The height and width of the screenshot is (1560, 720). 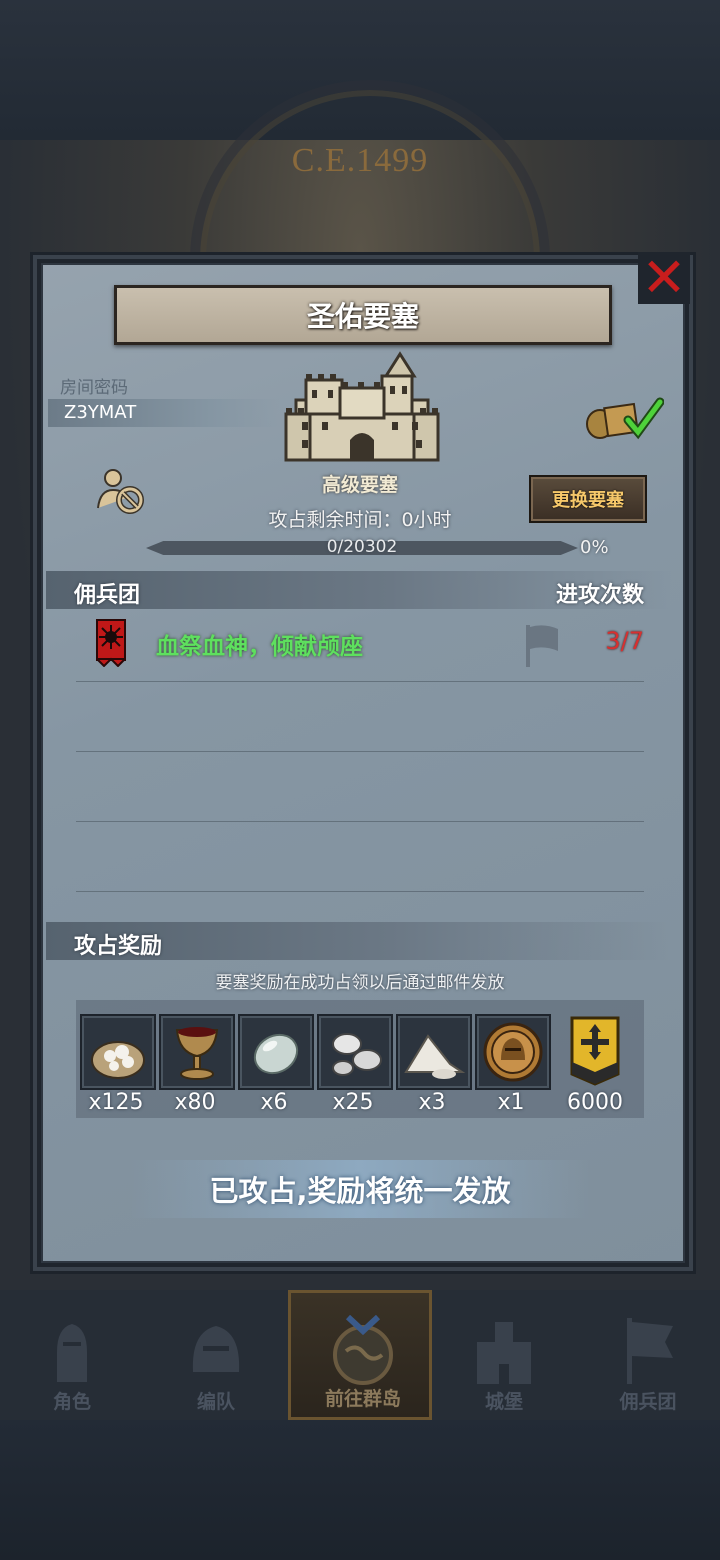 What do you see at coordinates (197, 1052) in the screenshot?
I see `goblet-icon` at bounding box center [197, 1052].